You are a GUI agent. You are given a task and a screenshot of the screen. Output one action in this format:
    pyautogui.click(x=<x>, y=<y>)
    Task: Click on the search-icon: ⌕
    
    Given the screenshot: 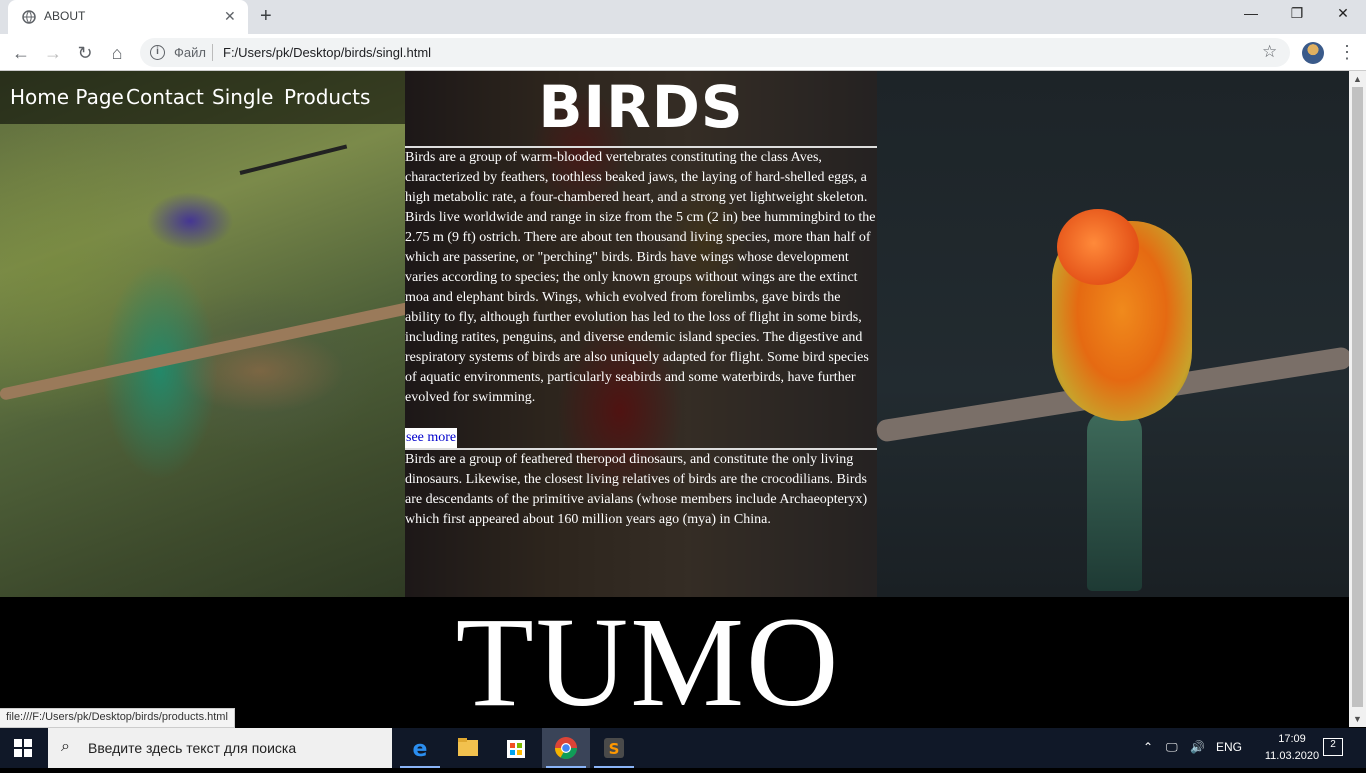 What is the action you would take?
    pyautogui.click(x=65, y=746)
    